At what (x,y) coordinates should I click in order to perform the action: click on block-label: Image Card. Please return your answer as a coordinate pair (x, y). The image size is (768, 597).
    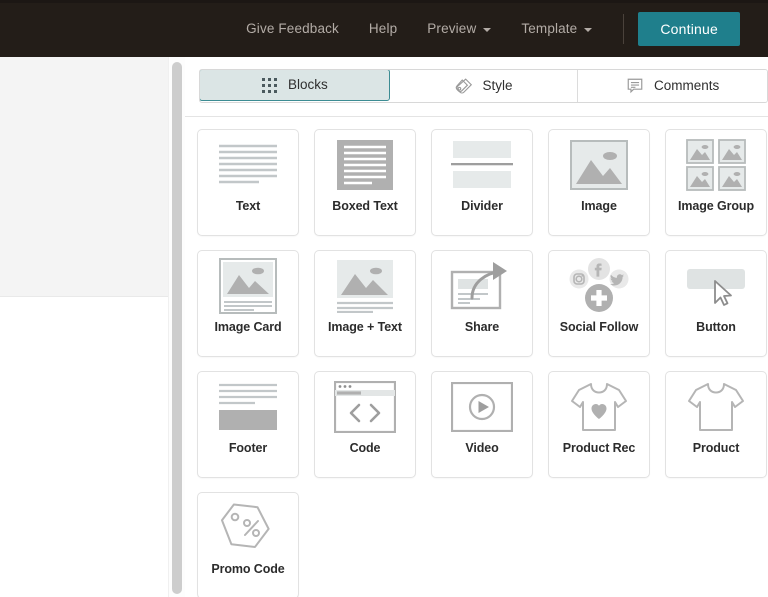
    Looking at the image, I should click on (248, 327).